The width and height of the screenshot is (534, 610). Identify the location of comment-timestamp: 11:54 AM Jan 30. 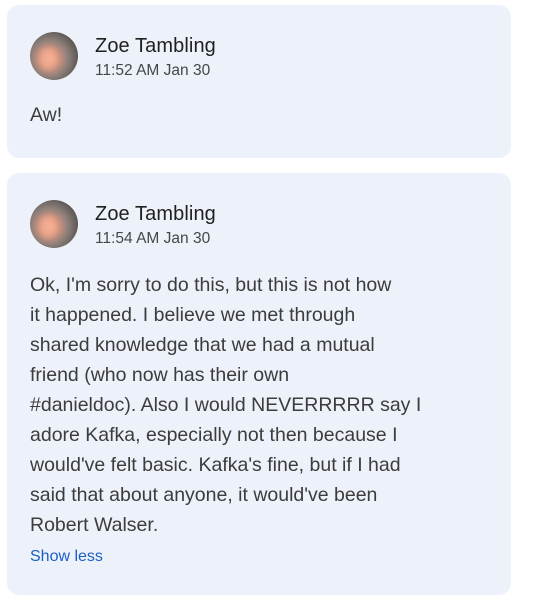
(153, 238).